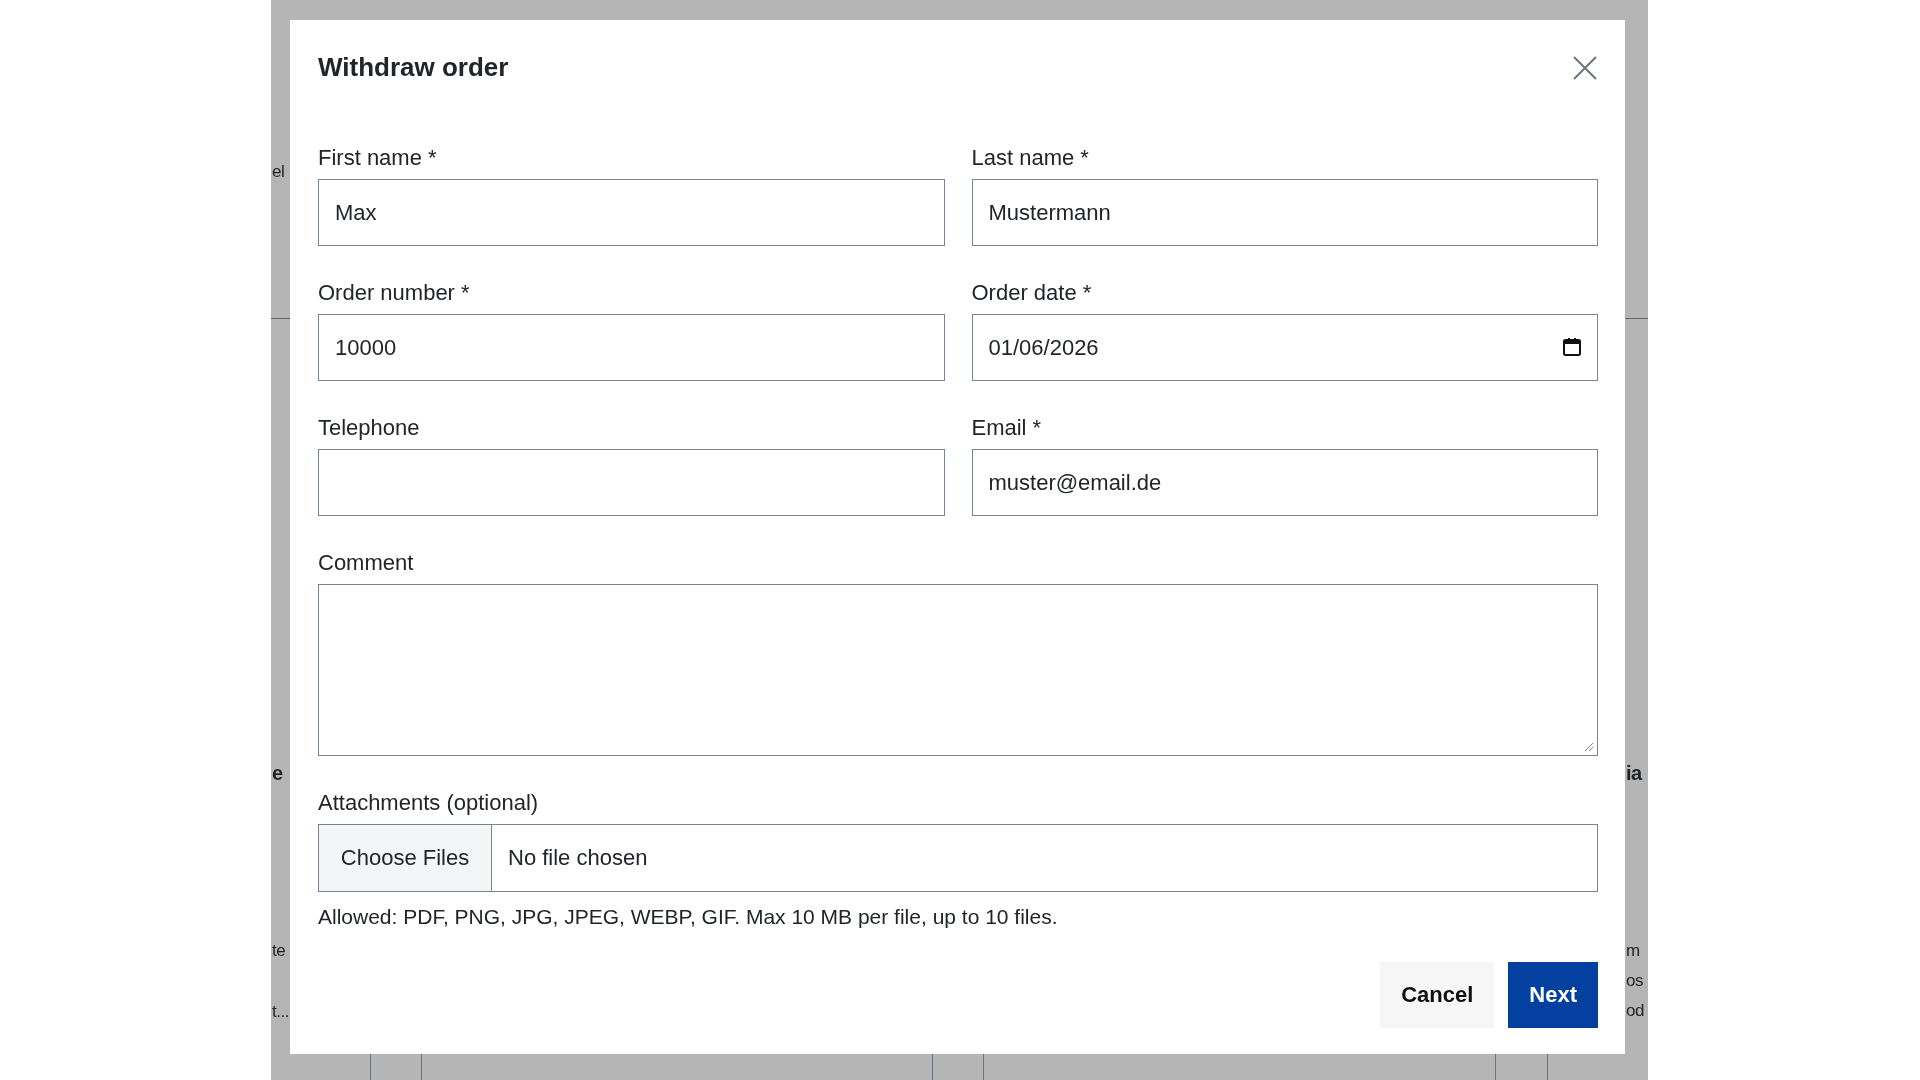 Image resolution: width=1920 pixels, height=1080 pixels. Describe the element at coordinates (1032, 293) in the screenshot. I see `field-label: Order date *` at that location.